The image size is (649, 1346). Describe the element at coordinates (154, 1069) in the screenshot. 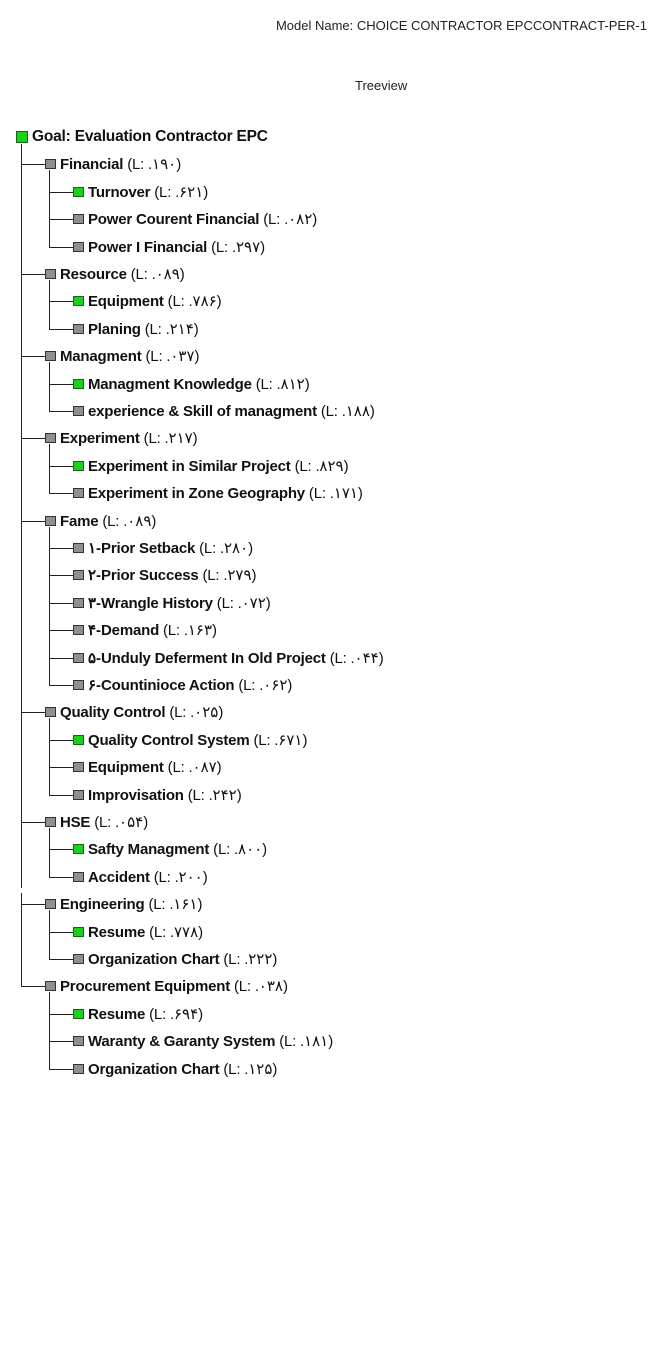

I see `node-name: Organization Chart` at that location.